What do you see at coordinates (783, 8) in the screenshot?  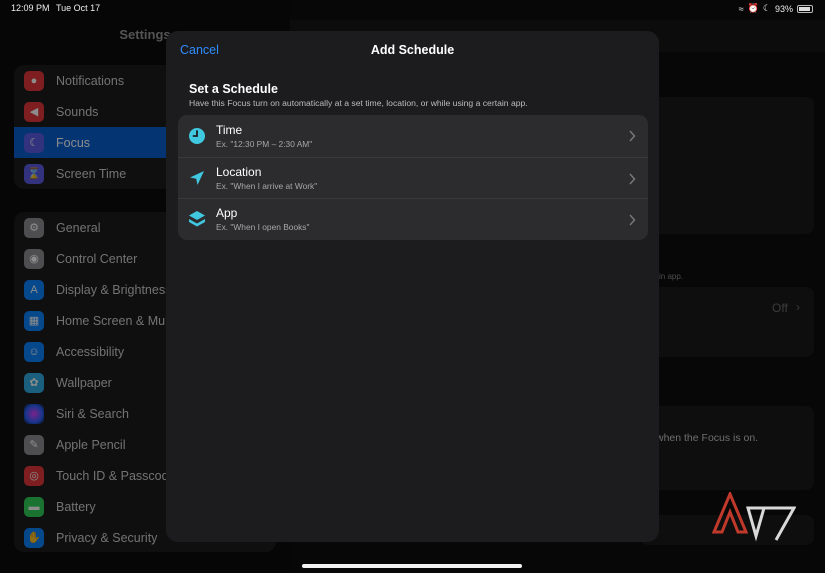 I see `battery-percent: 93%` at bounding box center [783, 8].